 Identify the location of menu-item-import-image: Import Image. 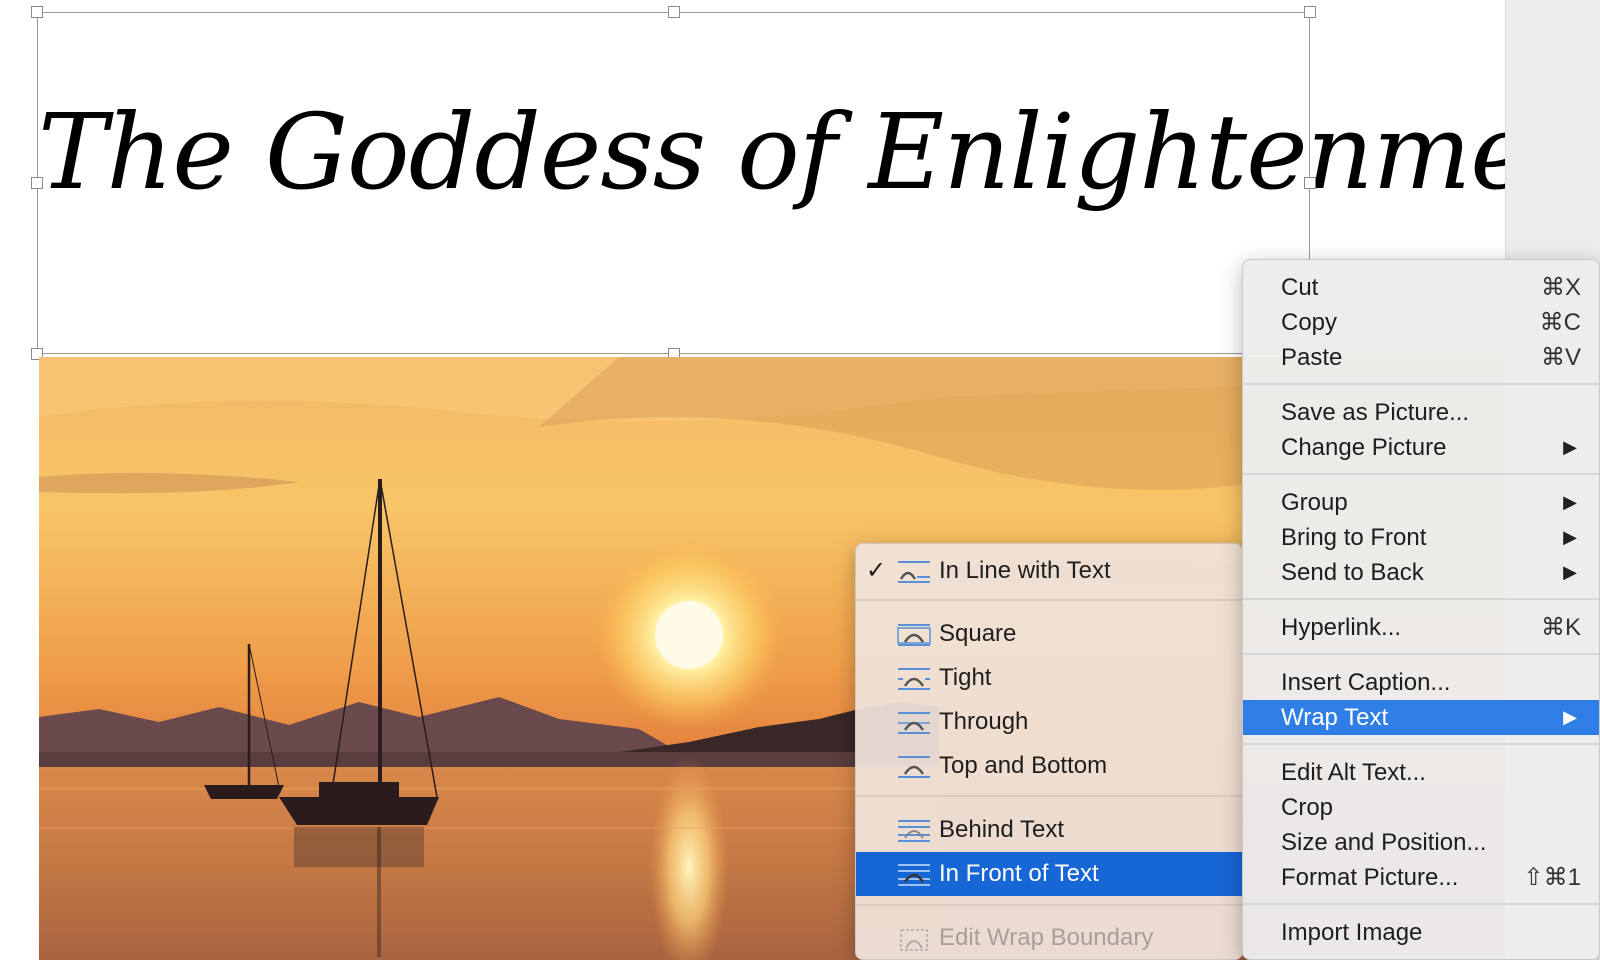
(1421, 932).